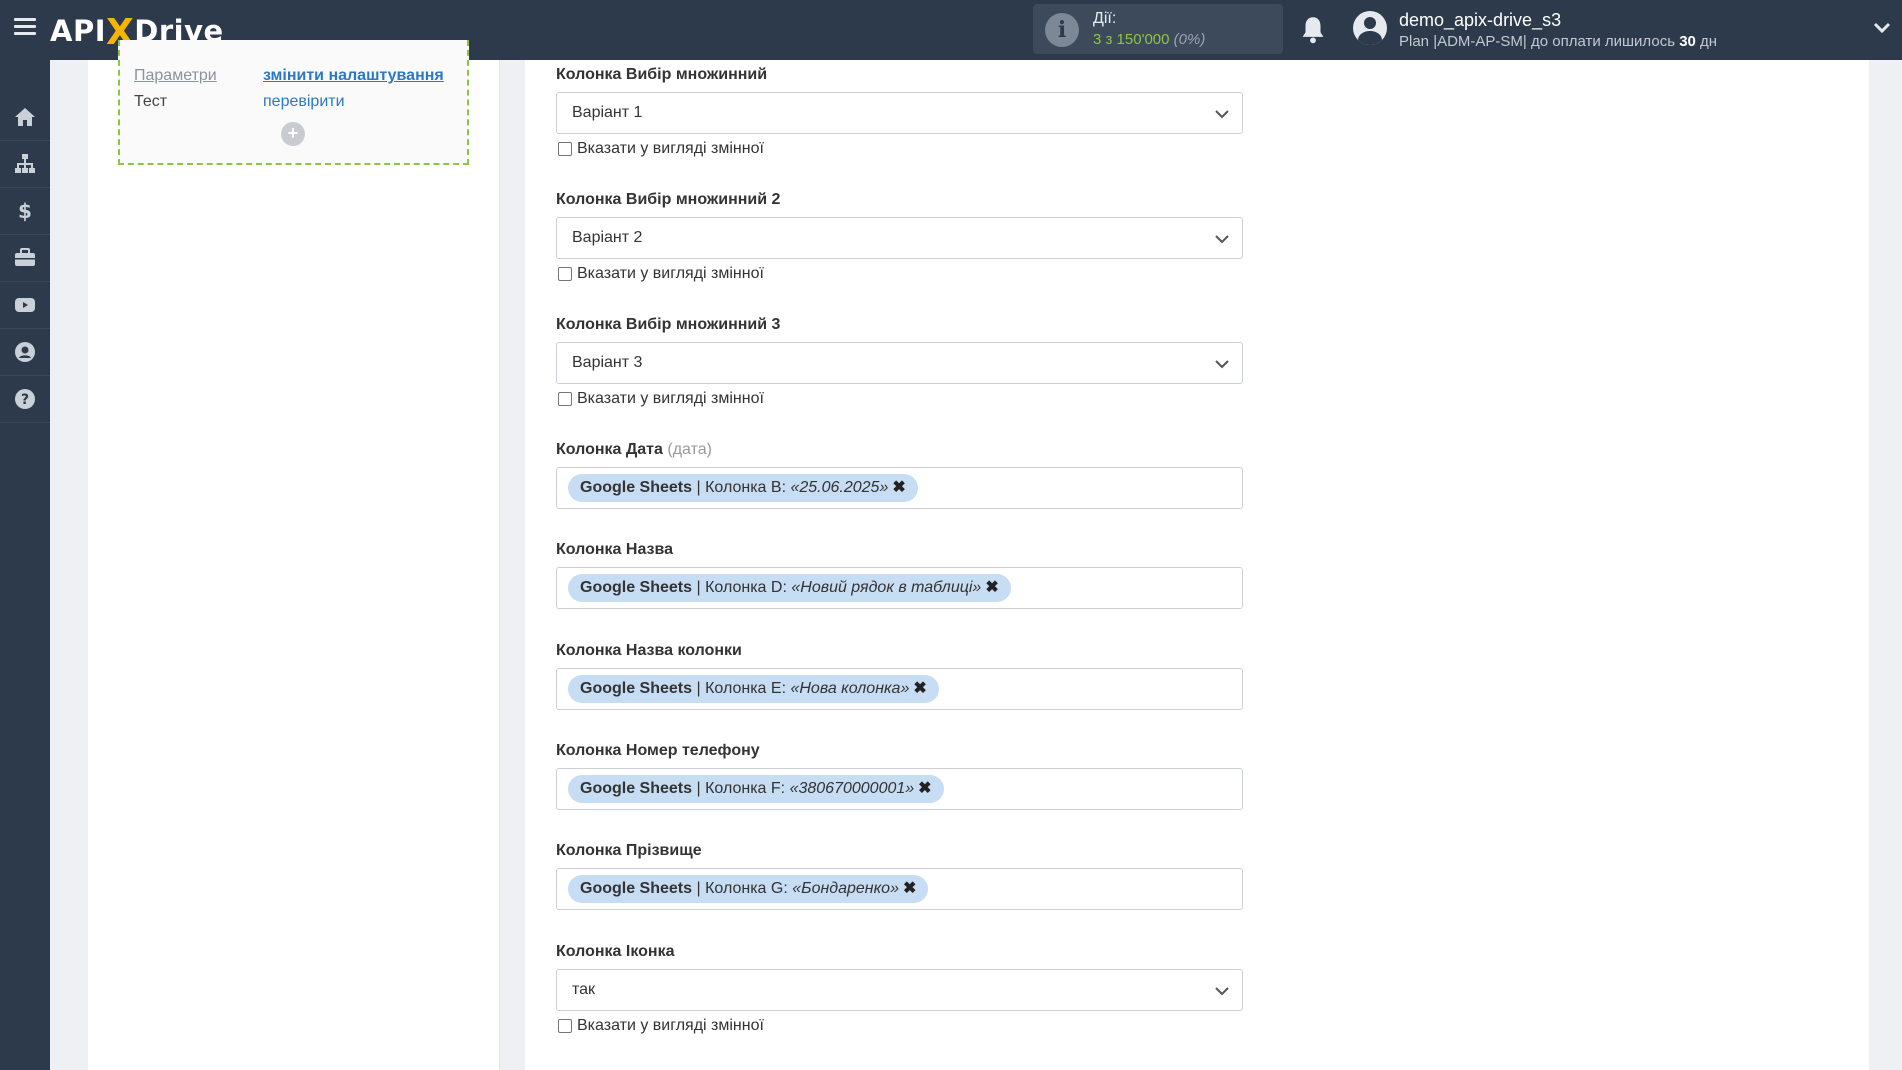 The width and height of the screenshot is (1902, 1070). I want to click on field-label: Колонка Вибір множинний, so click(662, 74).